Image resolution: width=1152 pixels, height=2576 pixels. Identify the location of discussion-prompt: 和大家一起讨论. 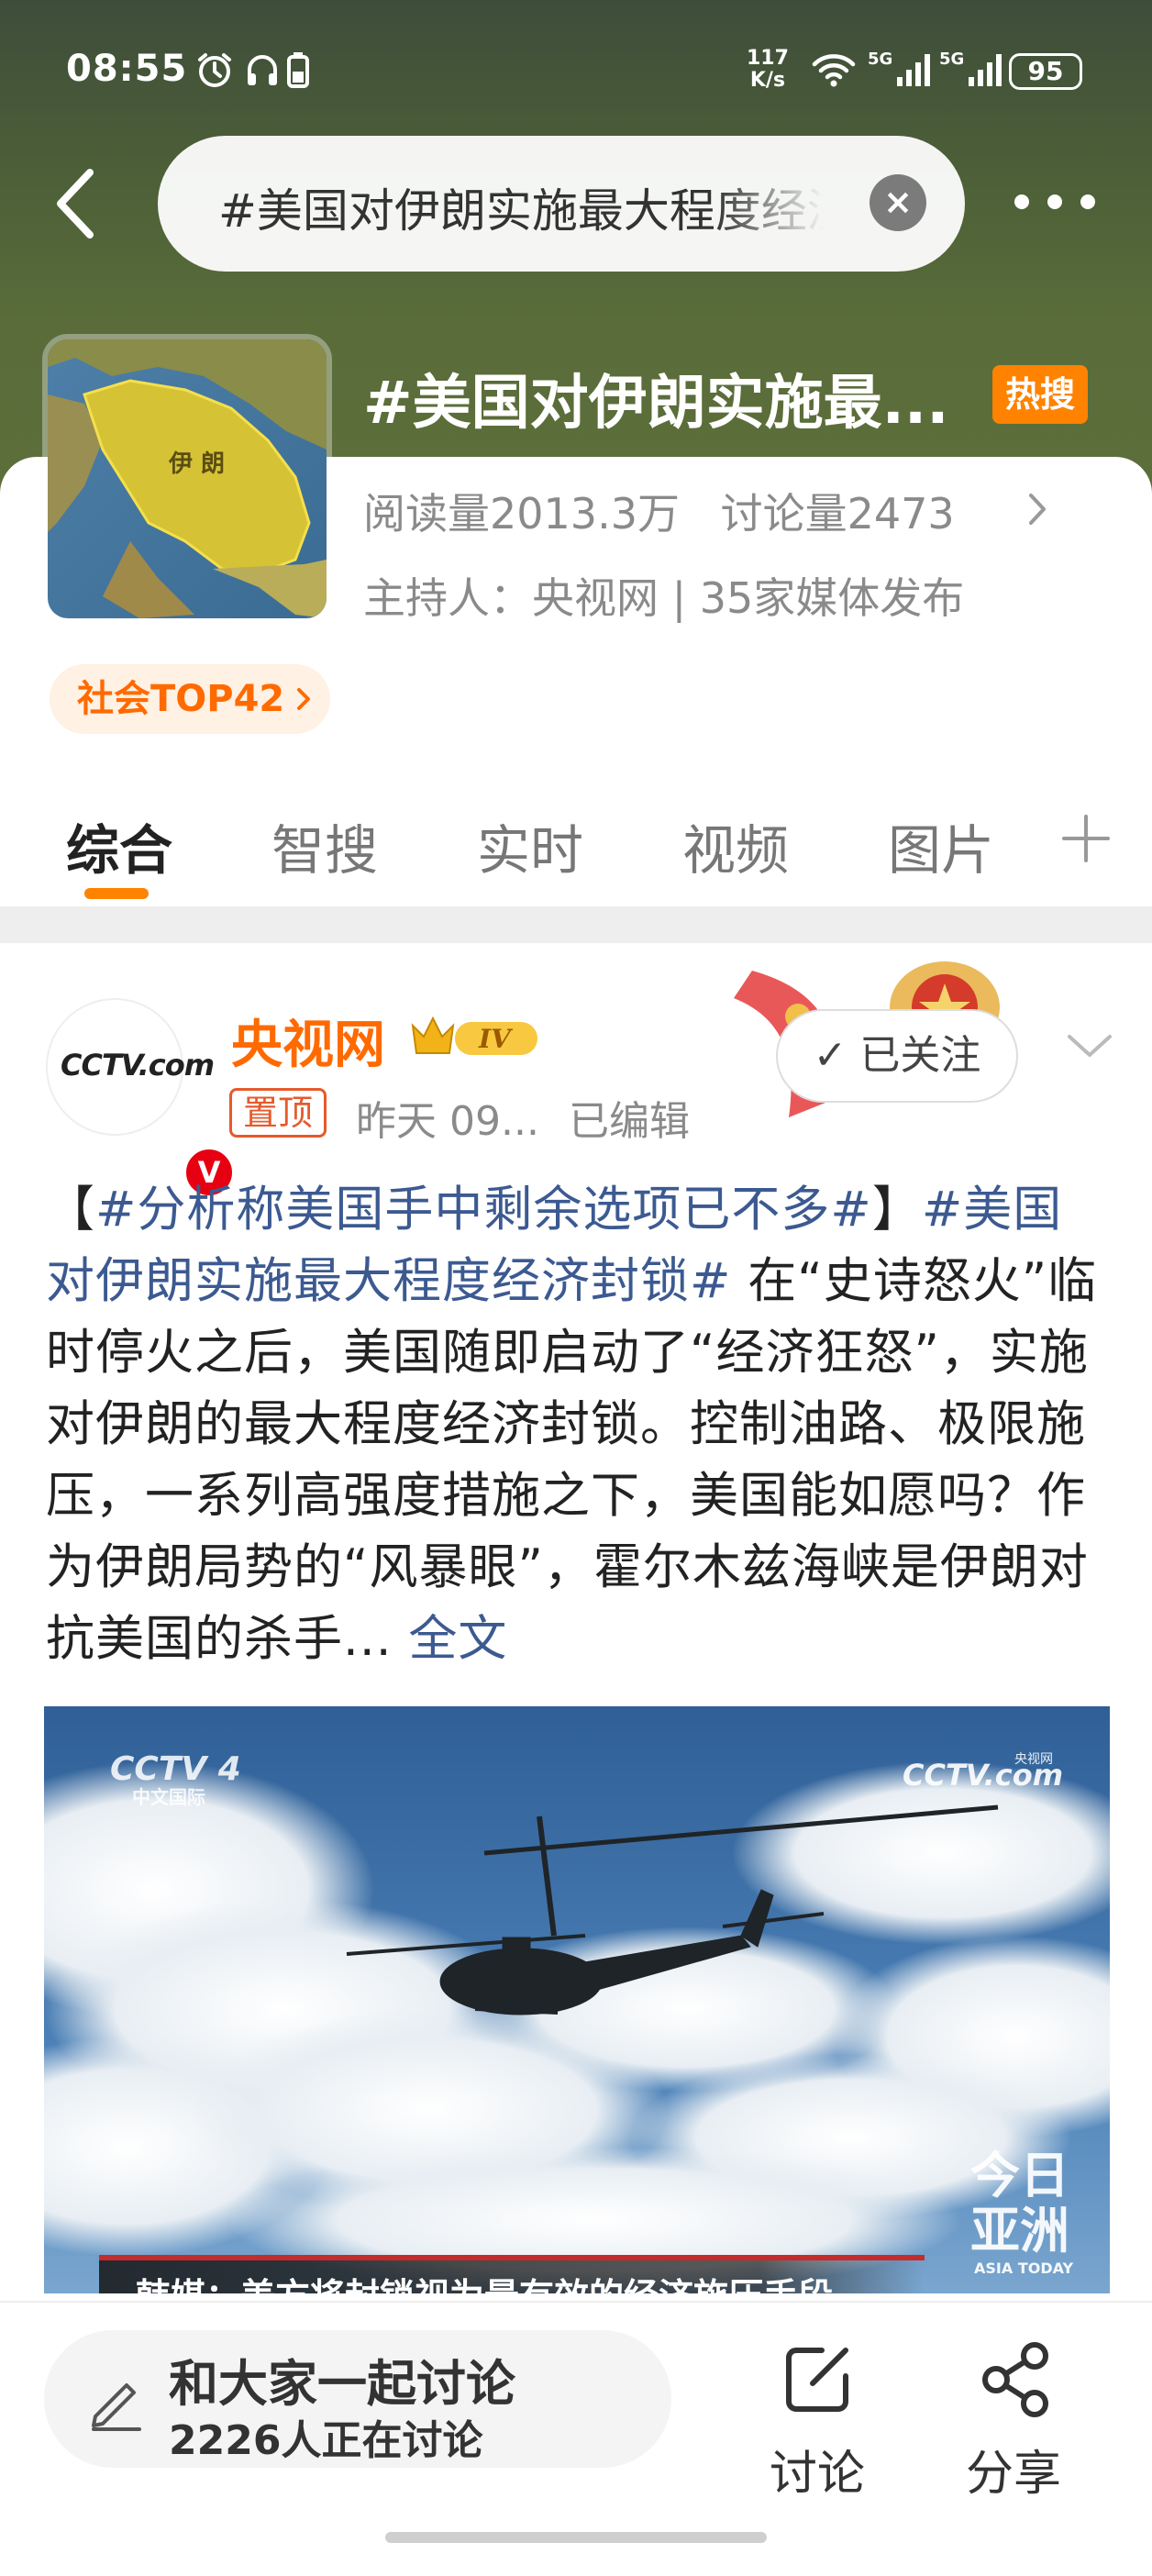
(342, 2384).